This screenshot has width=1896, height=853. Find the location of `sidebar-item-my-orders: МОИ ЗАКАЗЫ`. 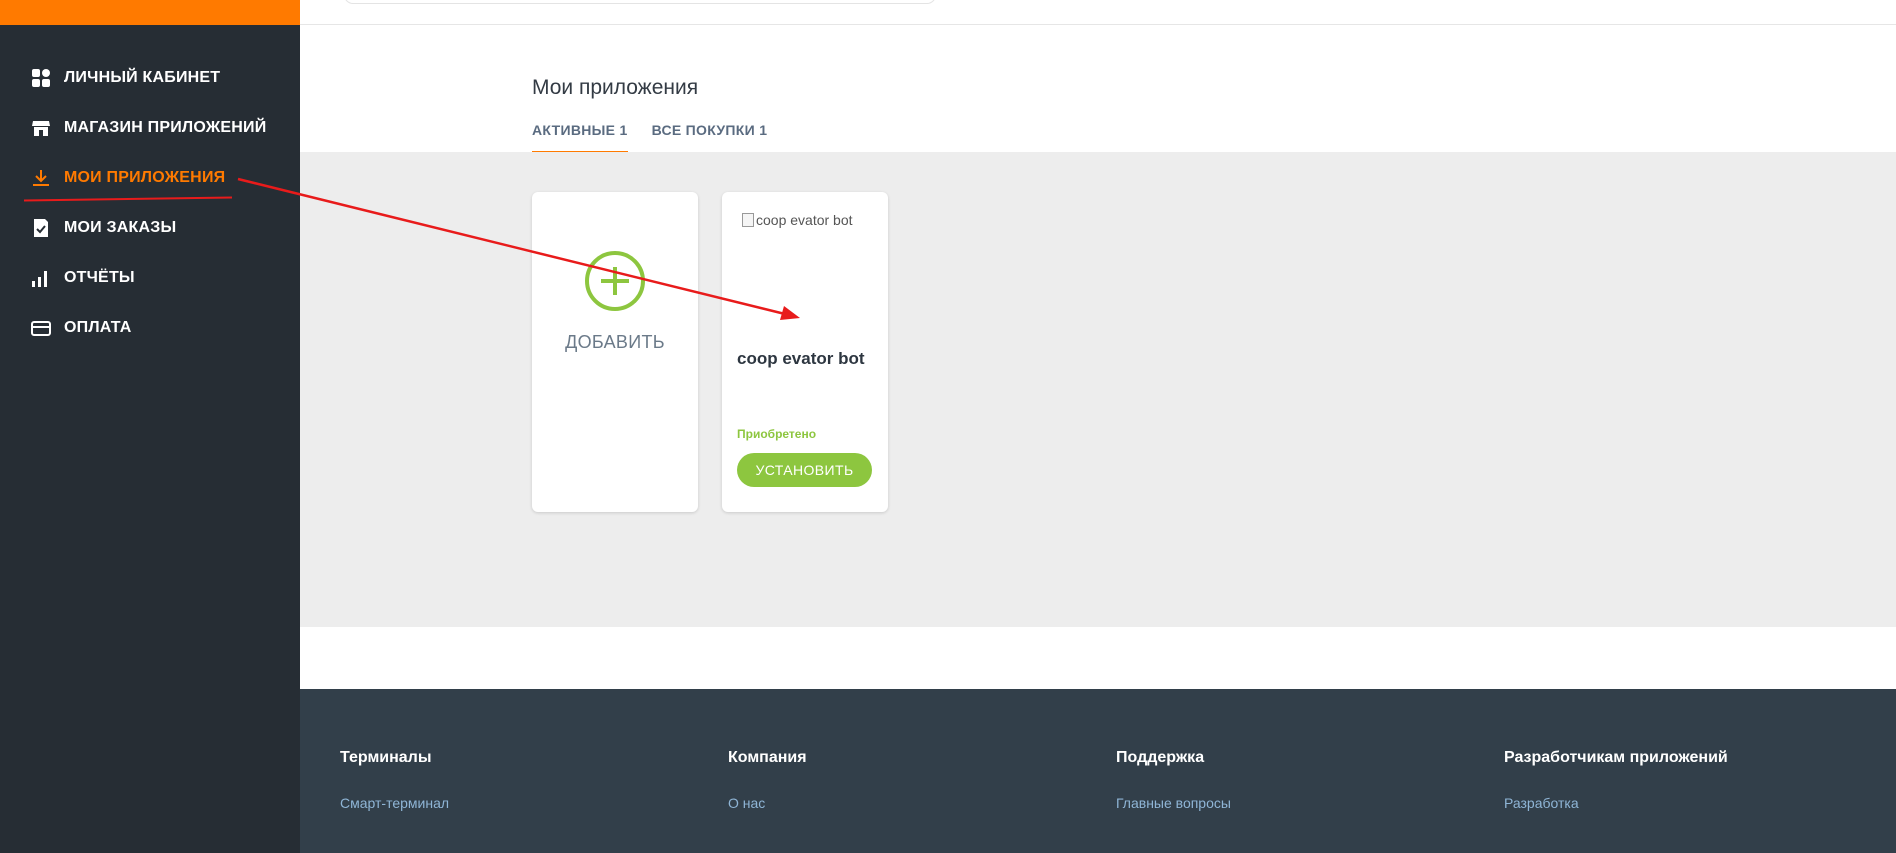

sidebar-item-my-orders: МОИ ЗАКАЗЫ is located at coordinates (103, 228).